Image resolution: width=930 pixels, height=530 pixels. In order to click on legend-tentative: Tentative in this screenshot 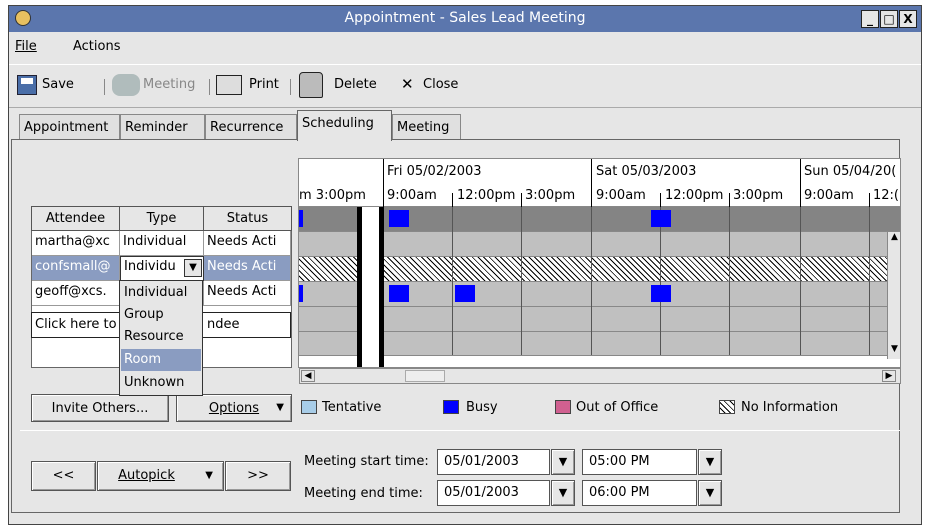, I will do `click(352, 407)`.